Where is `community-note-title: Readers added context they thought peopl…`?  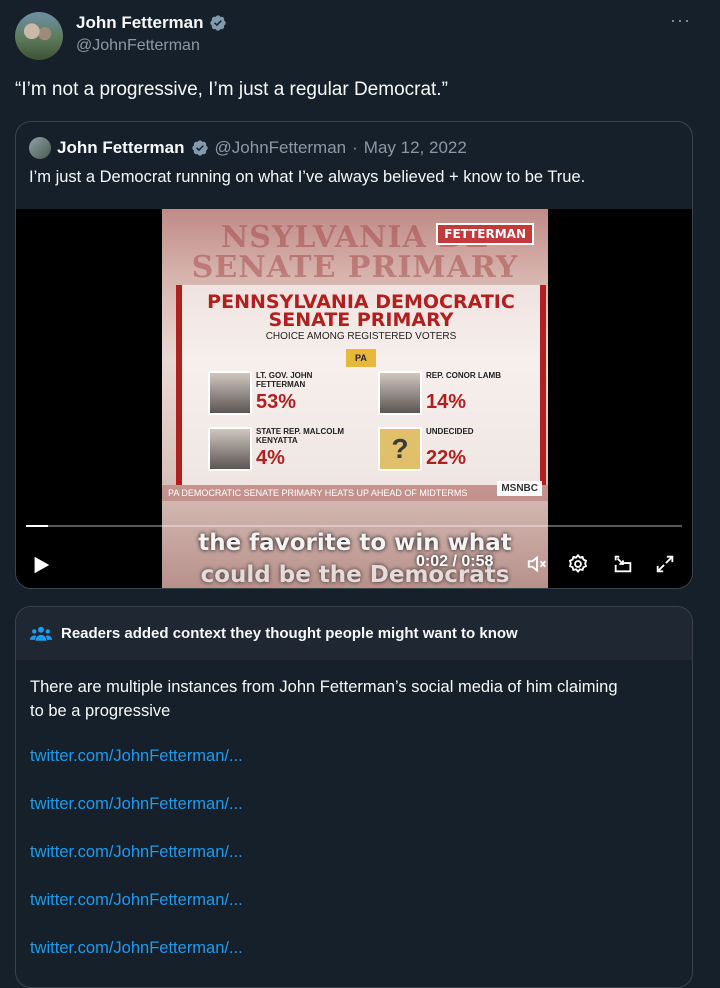
community-note-title: Readers added context they thought peopl… is located at coordinates (289, 633).